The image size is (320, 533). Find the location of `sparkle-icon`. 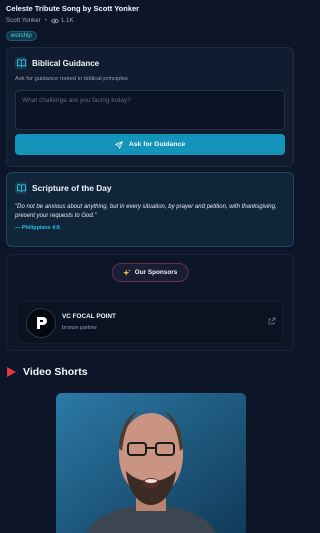

sparkle-icon is located at coordinates (126, 272).